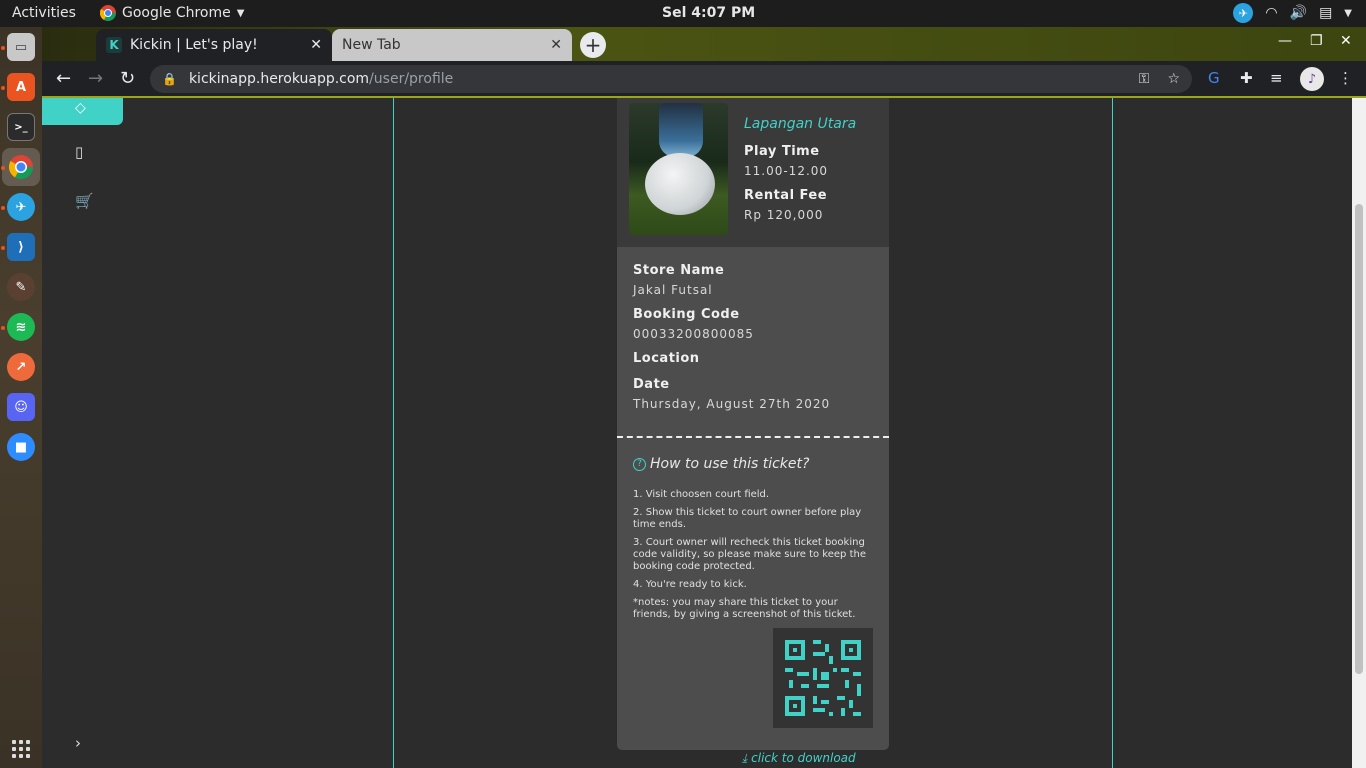 This screenshot has height=768, width=1366. What do you see at coordinates (1144, 79) in the screenshot?
I see `key-icon: ⚿` at bounding box center [1144, 79].